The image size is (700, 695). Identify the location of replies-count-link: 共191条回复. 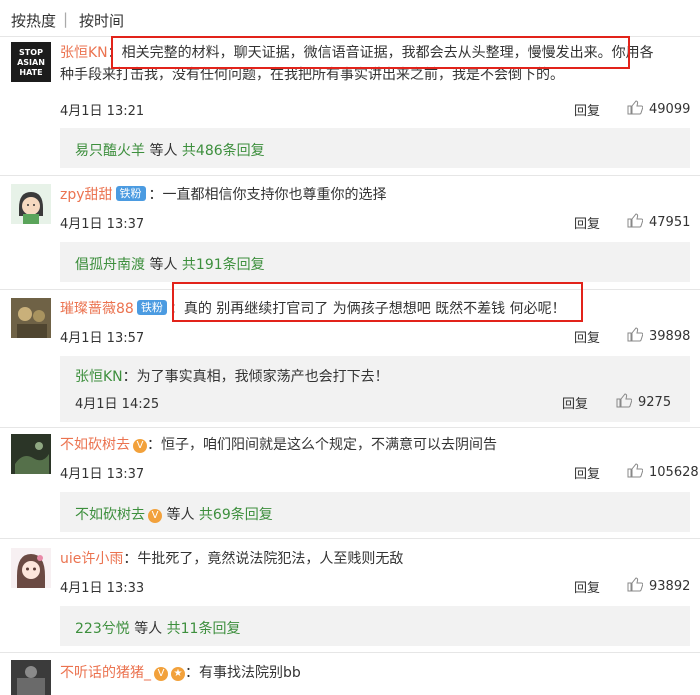
(223, 265).